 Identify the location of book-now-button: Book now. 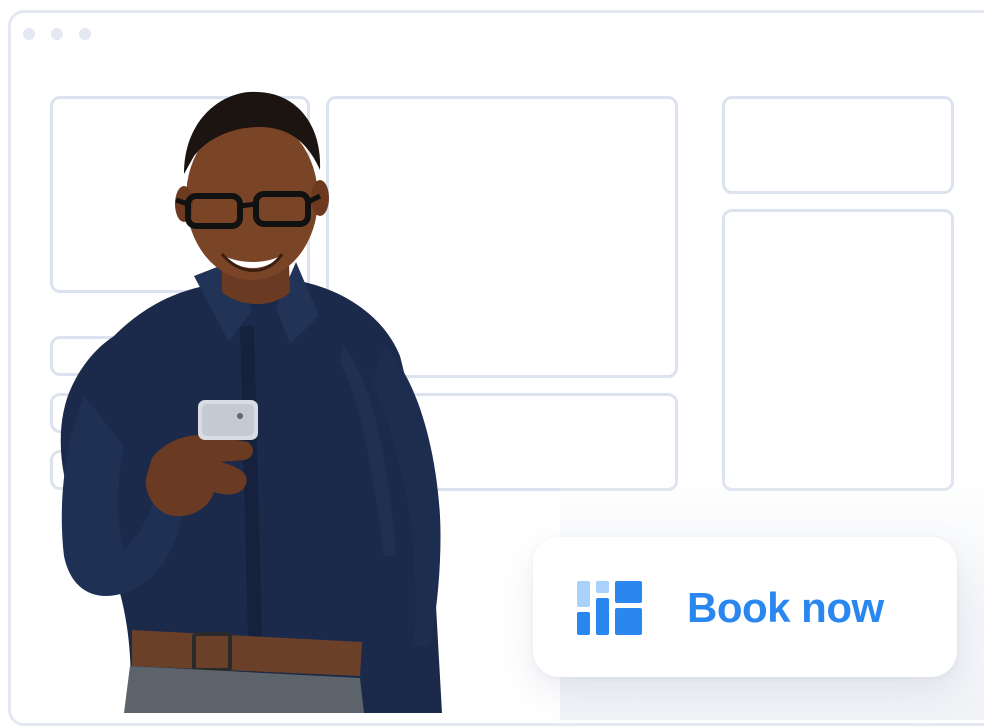
(745, 607).